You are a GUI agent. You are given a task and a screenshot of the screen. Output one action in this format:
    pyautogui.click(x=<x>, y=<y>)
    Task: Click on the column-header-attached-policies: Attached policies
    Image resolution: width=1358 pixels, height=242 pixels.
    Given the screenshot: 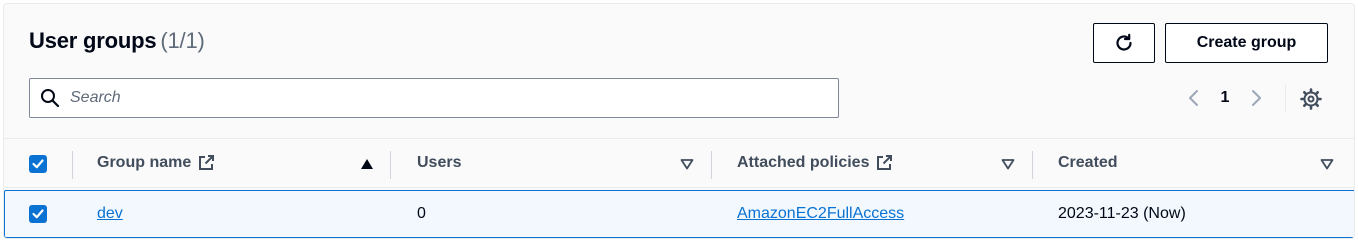 What is the action you would take?
    pyautogui.click(x=815, y=163)
    